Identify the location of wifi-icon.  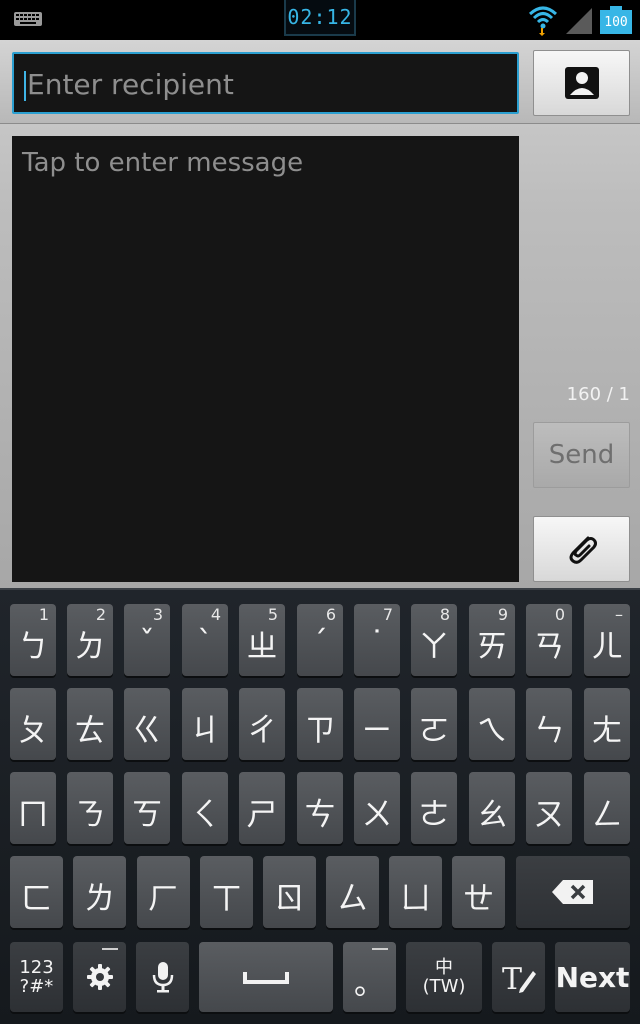
(543, 21).